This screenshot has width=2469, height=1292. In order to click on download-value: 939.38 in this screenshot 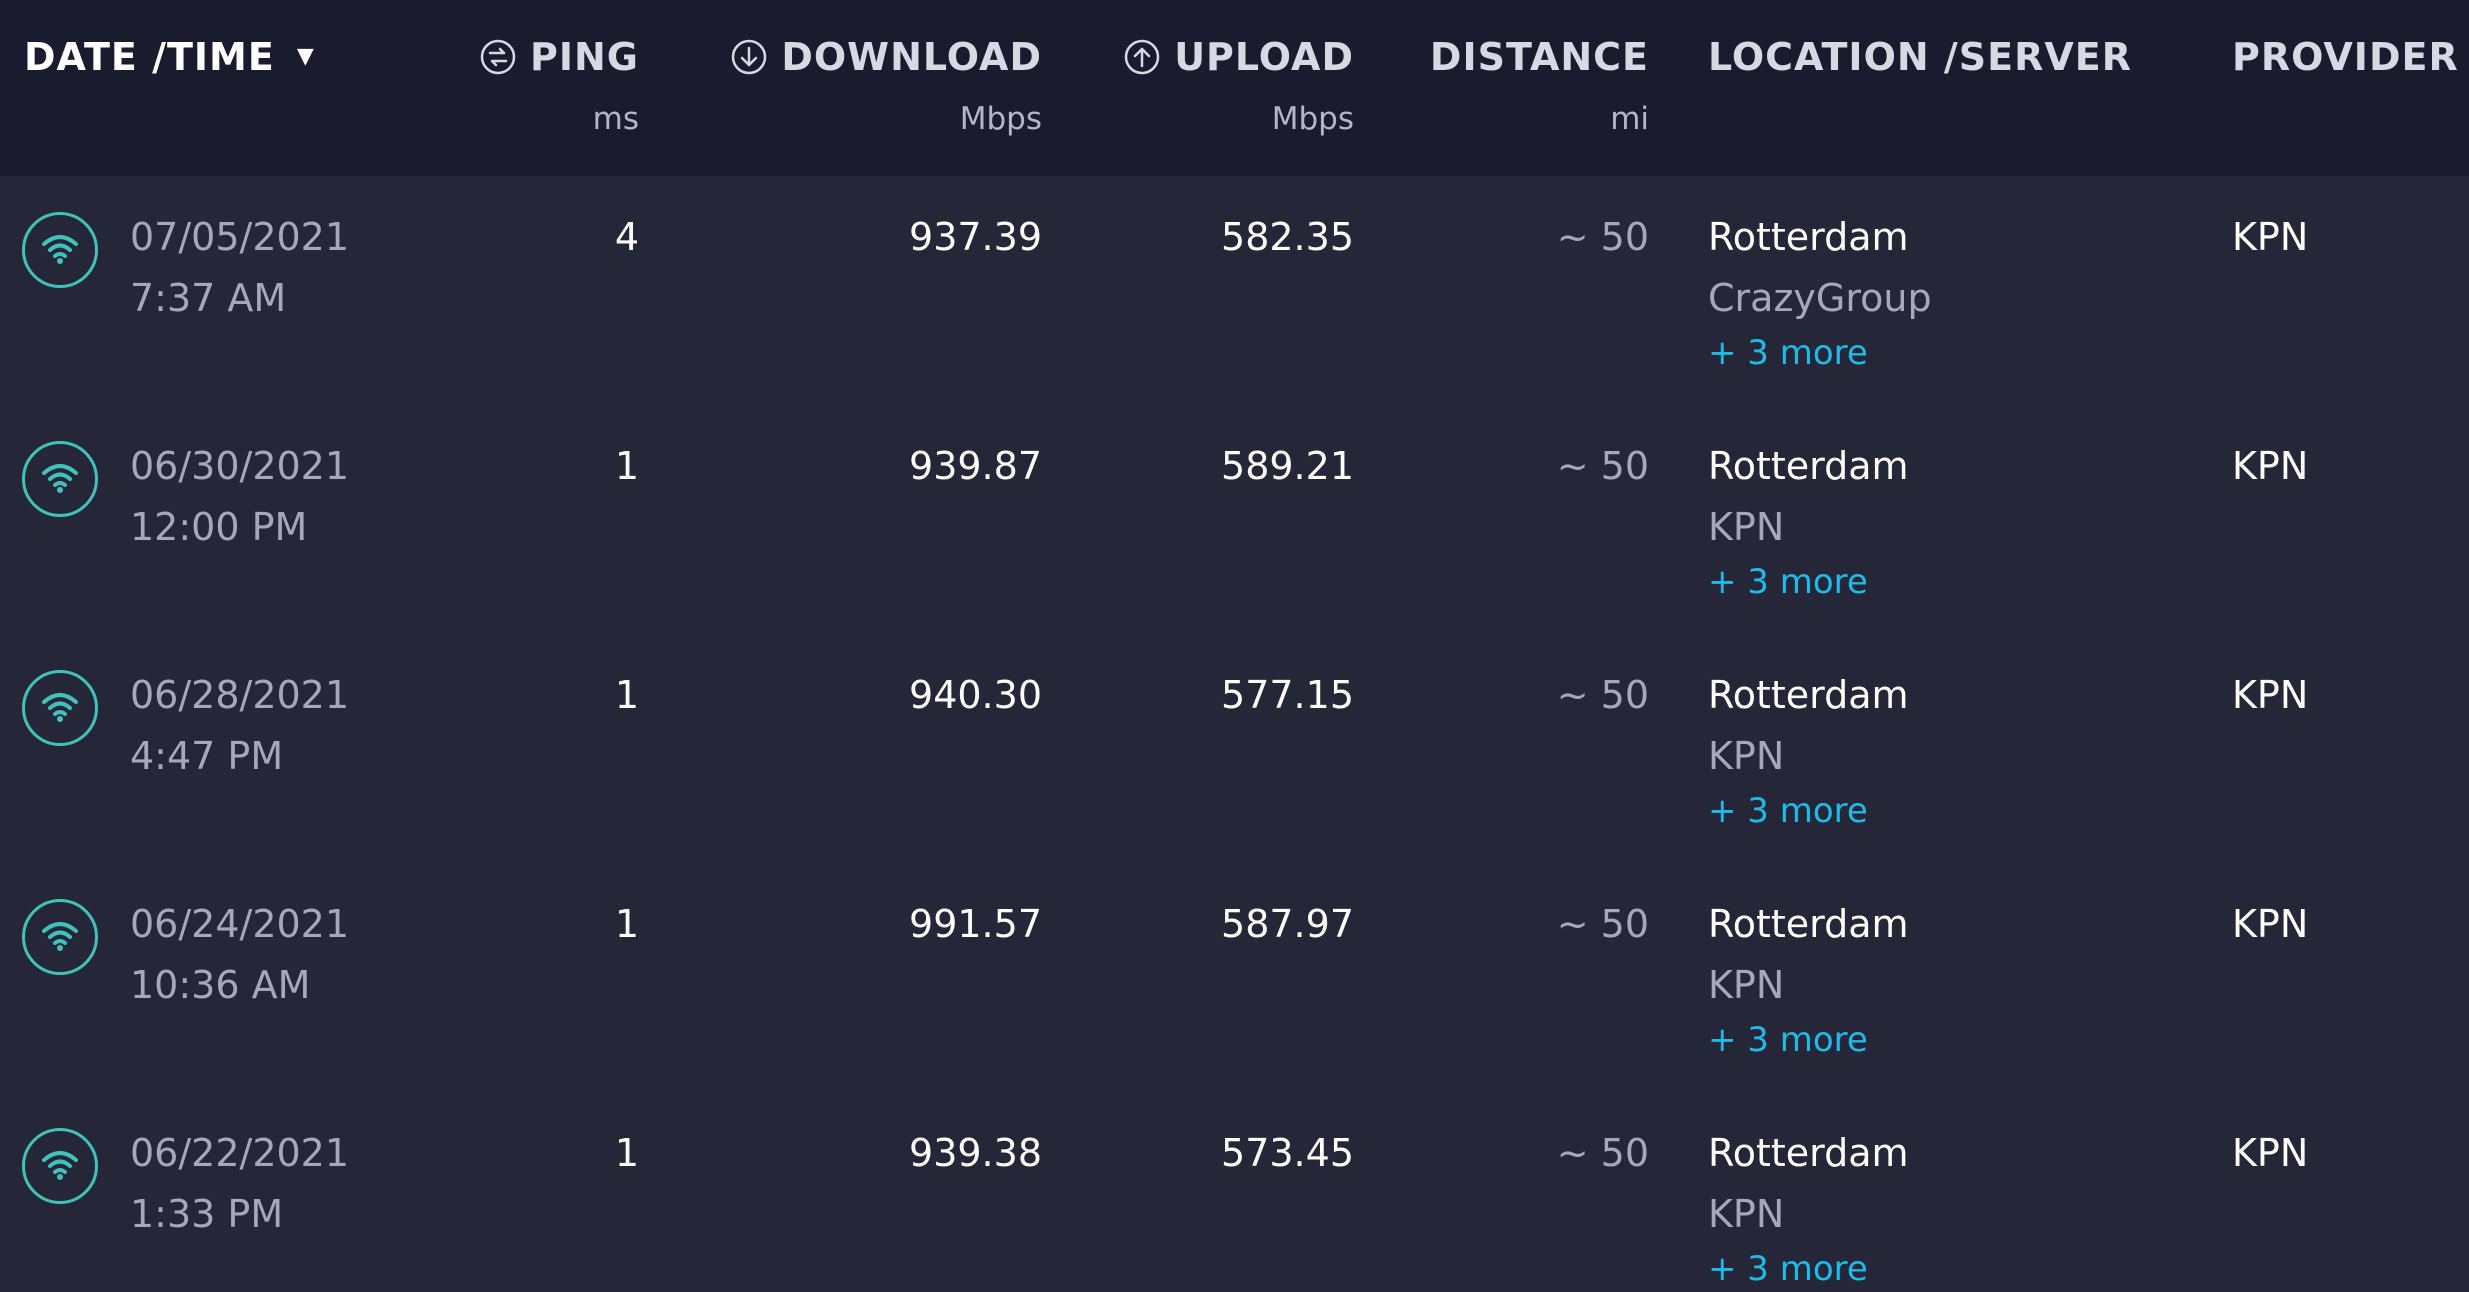, I will do `click(975, 1153)`.